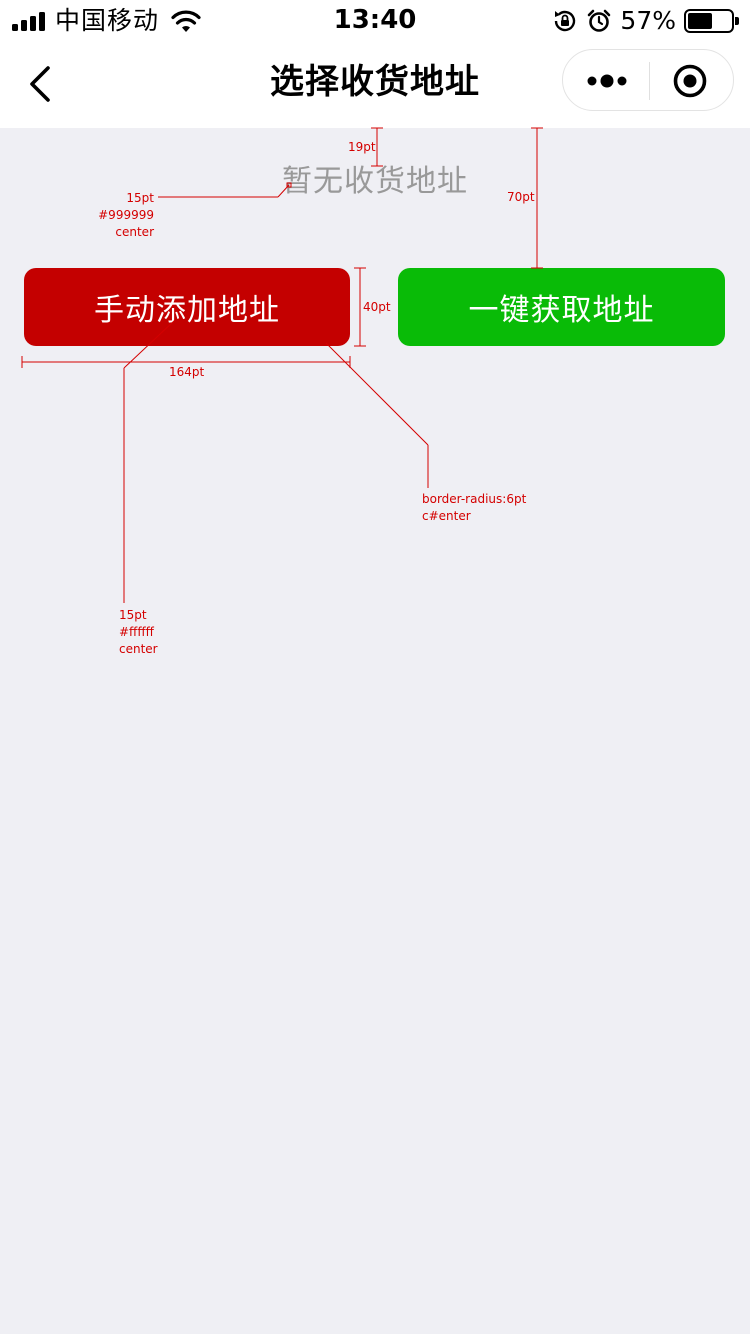 The image size is (750, 1334). What do you see at coordinates (474, 499) in the screenshot?
I see `annotation-border-radius: border-radius:6pt` at bounding box center [474, 499].